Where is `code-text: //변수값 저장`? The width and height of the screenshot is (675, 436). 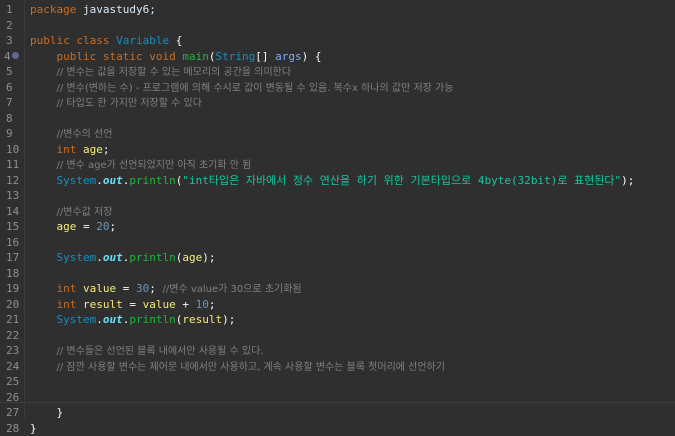
code-text: //변수값 저장 is located at coordinates (71, 212).